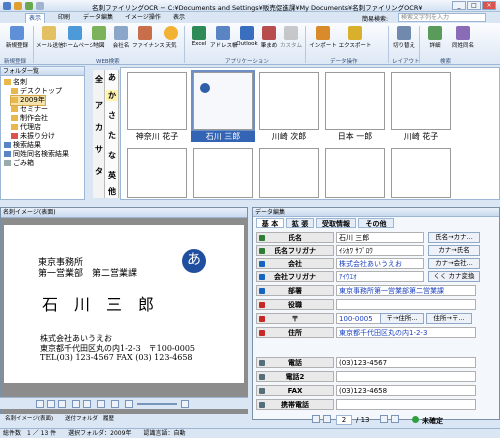 This screenshot has height=438, width=500. What do you see at coordinates (33, 136) in the screenshot?
I see `folder-item-unsorted: 未振り分け` at bounding box center [33, 136].